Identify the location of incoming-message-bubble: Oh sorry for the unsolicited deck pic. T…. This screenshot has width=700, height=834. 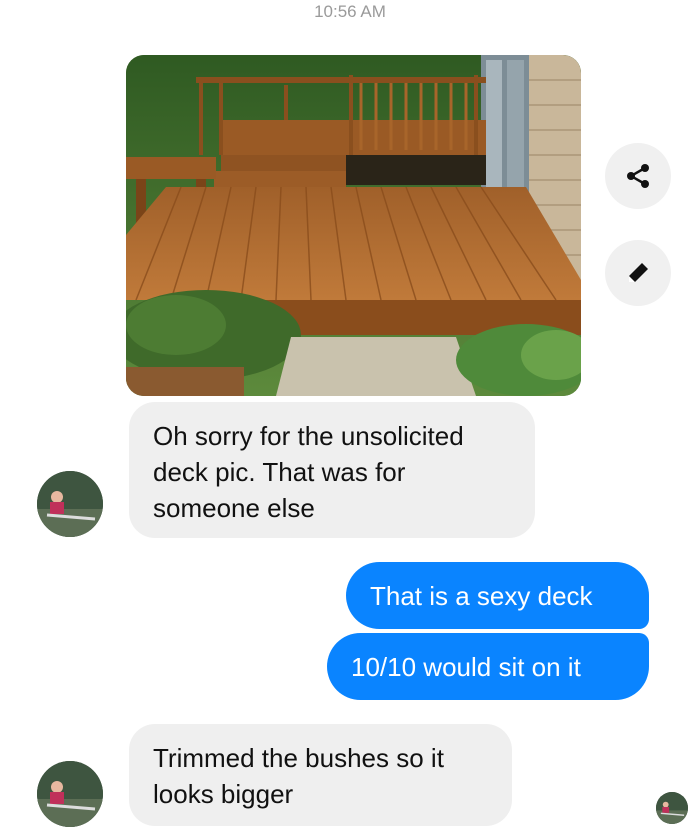
(332, 470).